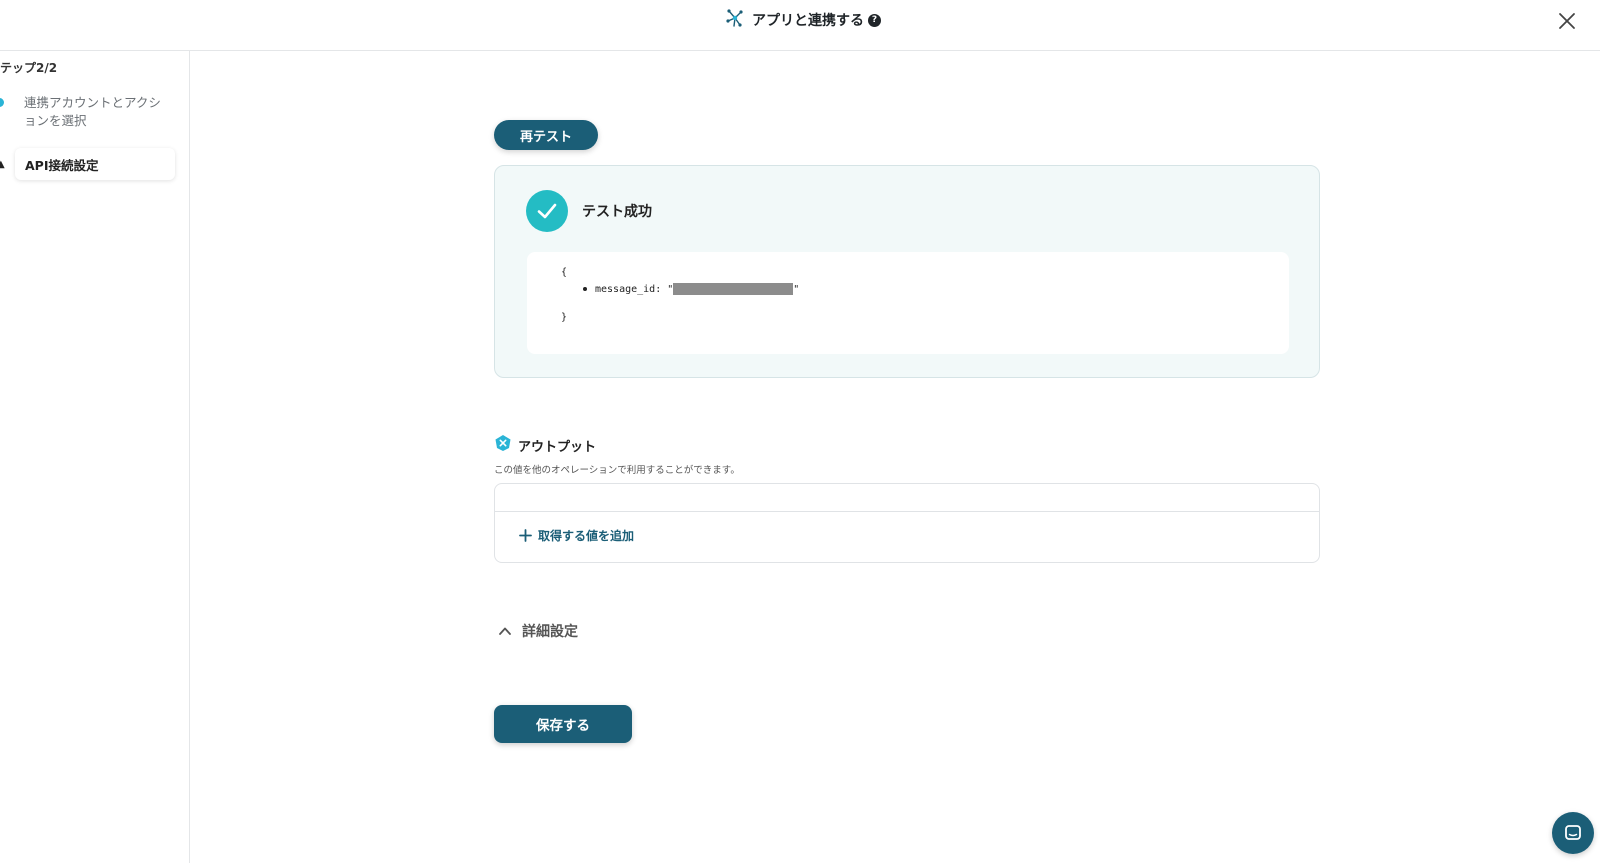  I want to click on plus-icon, so click(525, 535).